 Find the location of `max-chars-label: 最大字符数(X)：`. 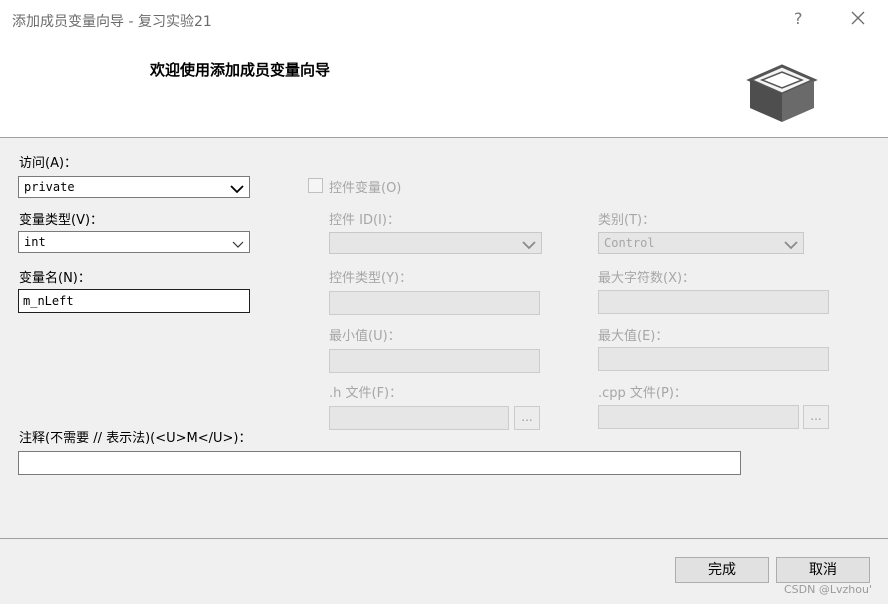

max-chars-label: 最大字符数(X)： is located at coordinates (647, 278).